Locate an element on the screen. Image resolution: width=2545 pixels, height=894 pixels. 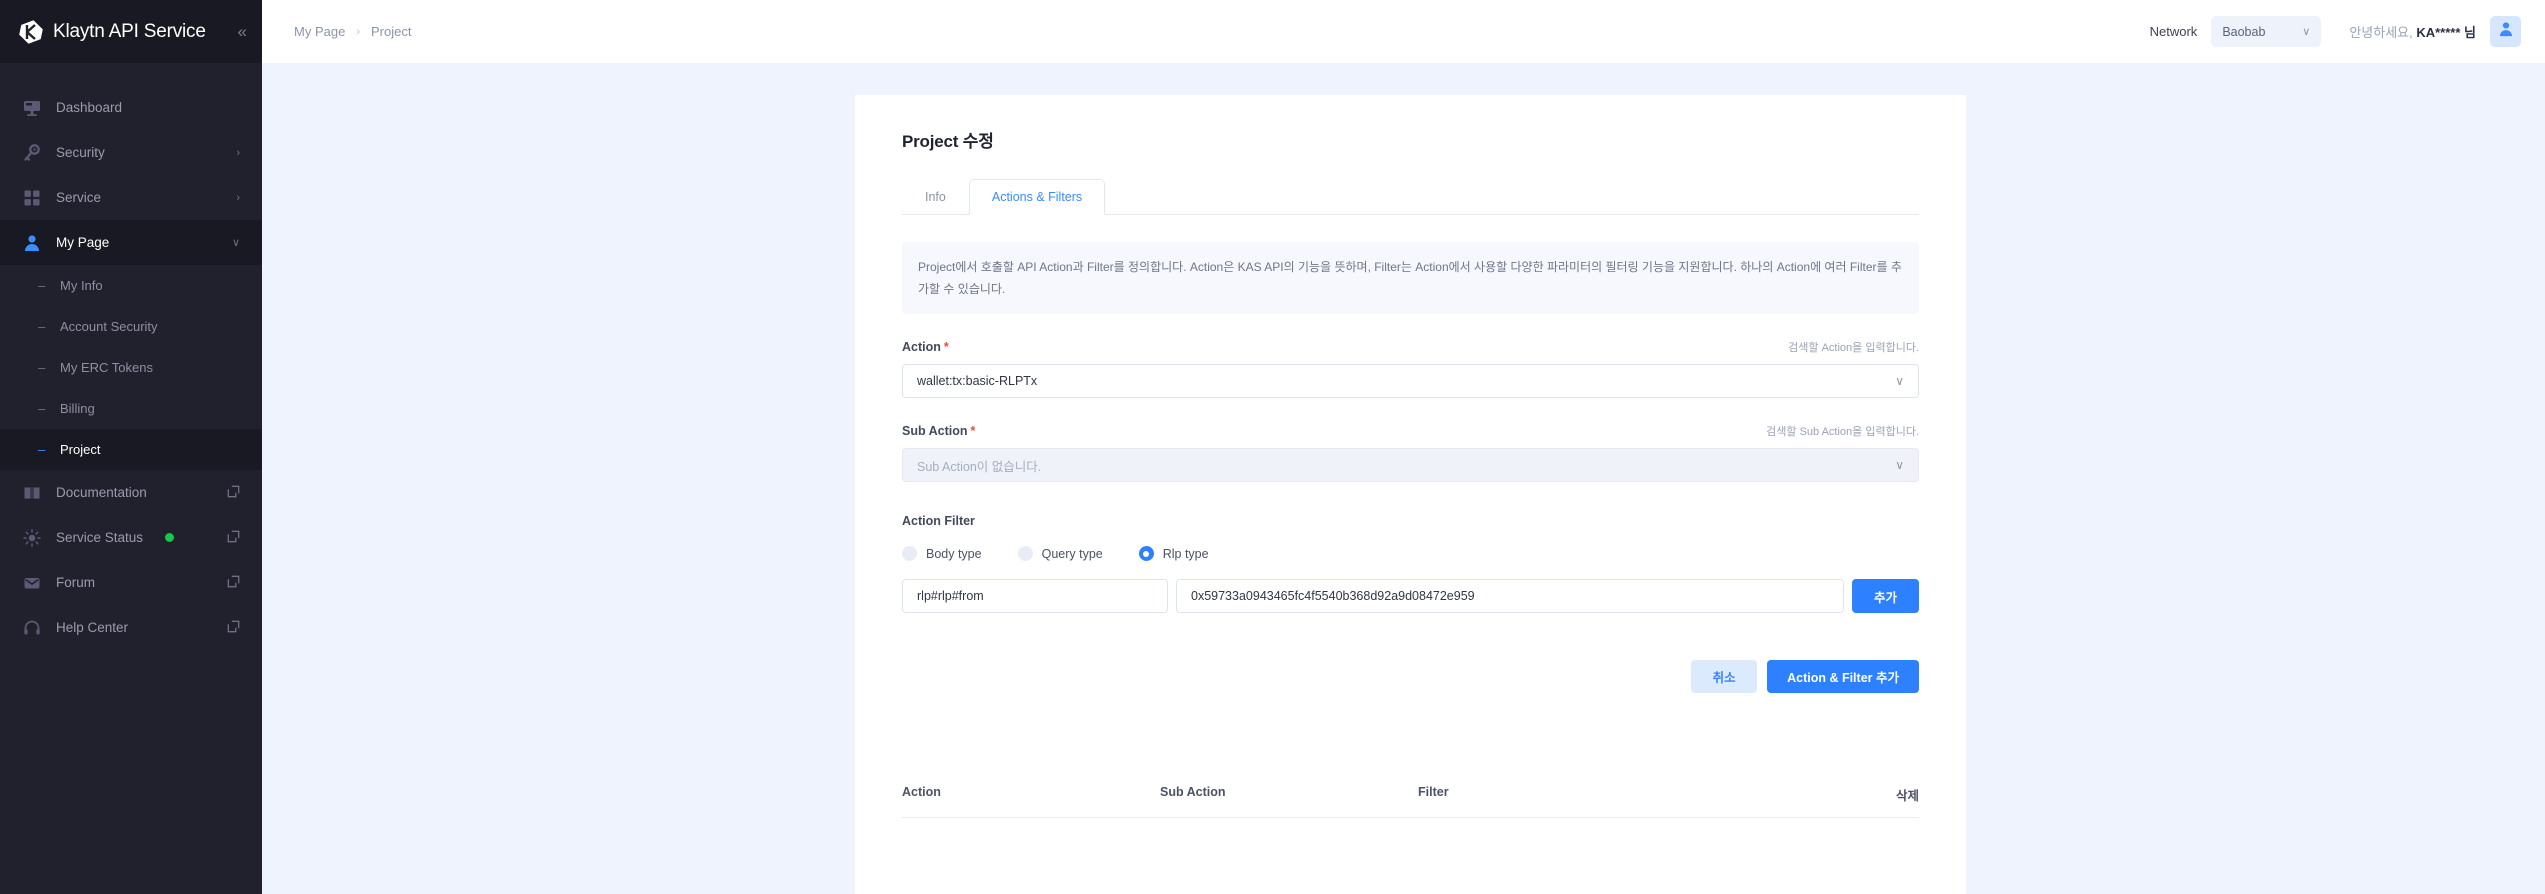
key-icon is located at coordinates (32, 153).